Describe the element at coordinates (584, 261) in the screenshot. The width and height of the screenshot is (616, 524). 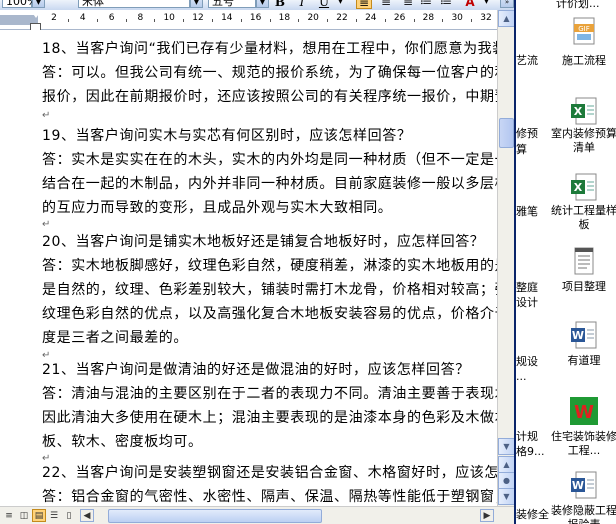
I see `text-file-icon` at that location.